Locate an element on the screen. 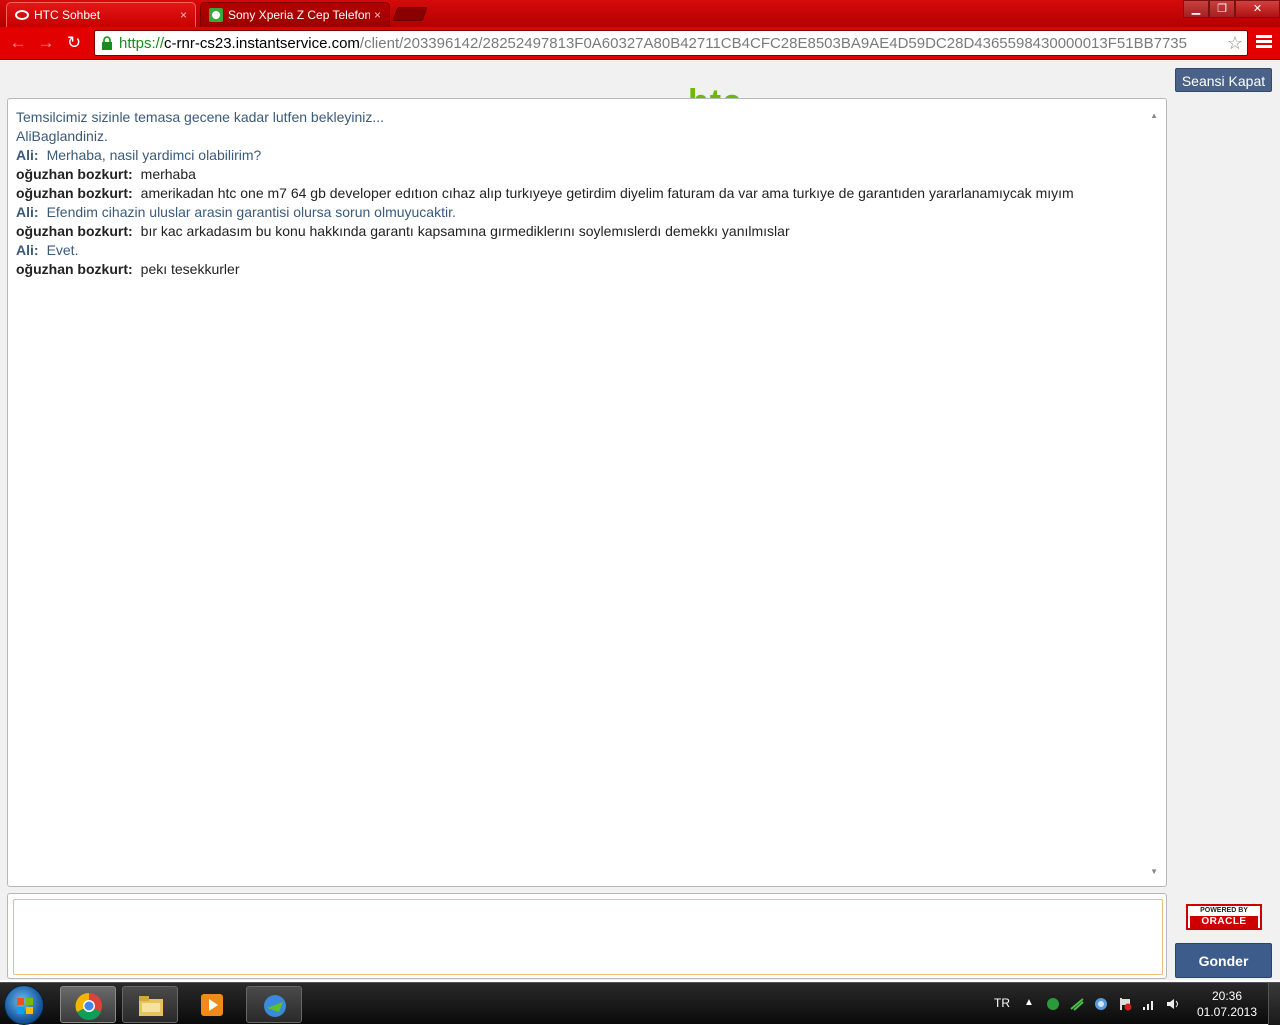  tab-htc-sohbet: HTC Sohbet × is located at coordinates (101, 14).